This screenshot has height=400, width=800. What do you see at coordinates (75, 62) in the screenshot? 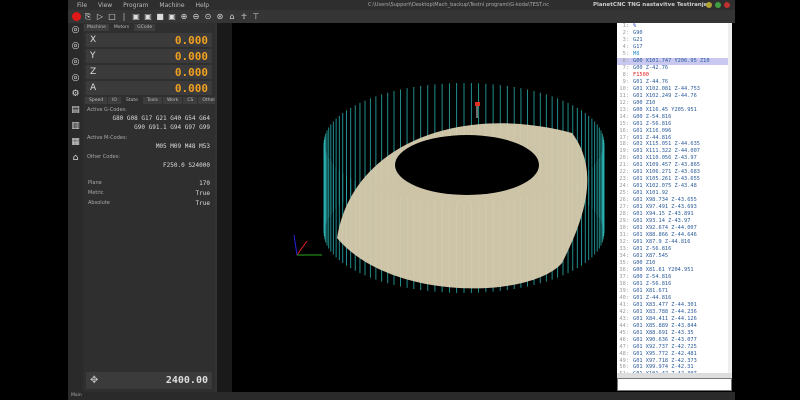
I see `measure-button: ◎` at bounding box center [75, 62].